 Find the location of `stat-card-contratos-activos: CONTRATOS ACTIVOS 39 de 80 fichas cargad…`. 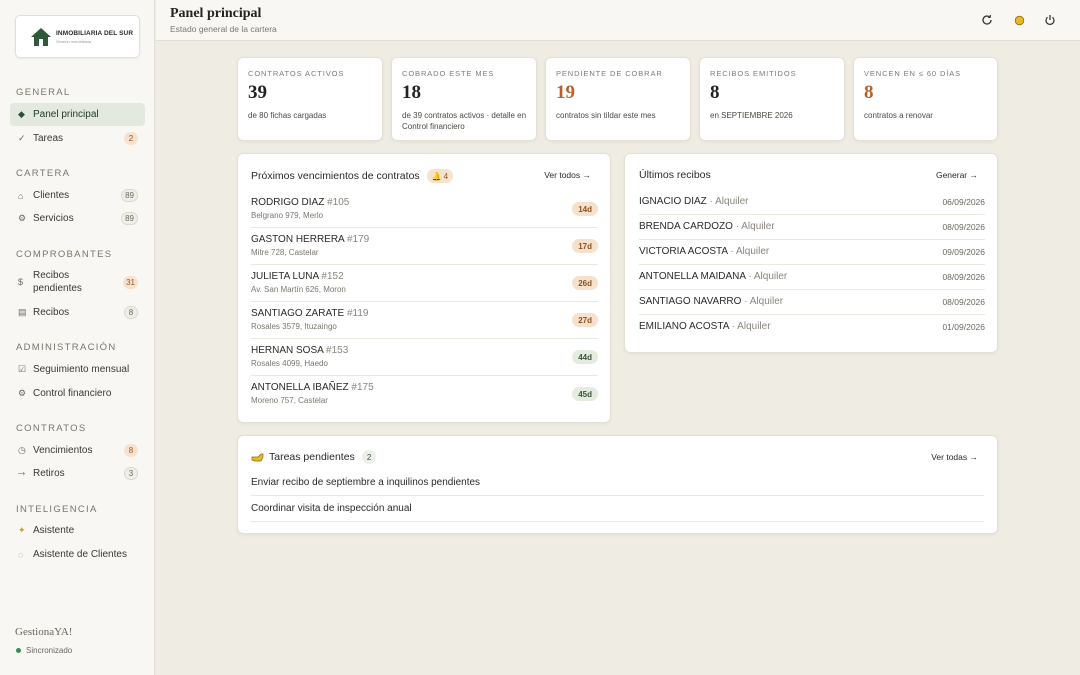

stat-card-contratos-activos: CONTRATOS ACTIVOS 39 de 80 fichas cargad… is located at coordinates (310, 99).